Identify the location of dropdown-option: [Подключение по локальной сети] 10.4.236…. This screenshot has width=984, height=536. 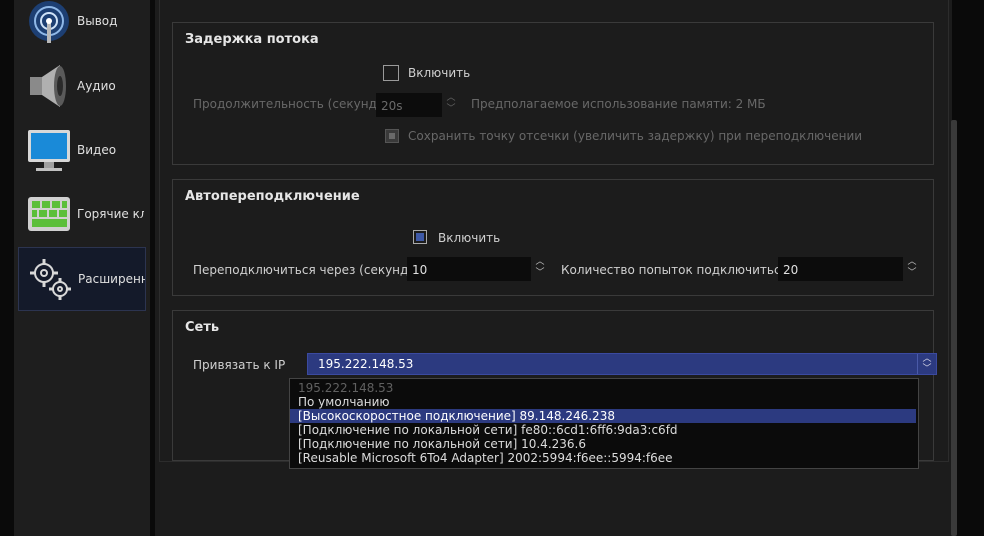
(603, 444).